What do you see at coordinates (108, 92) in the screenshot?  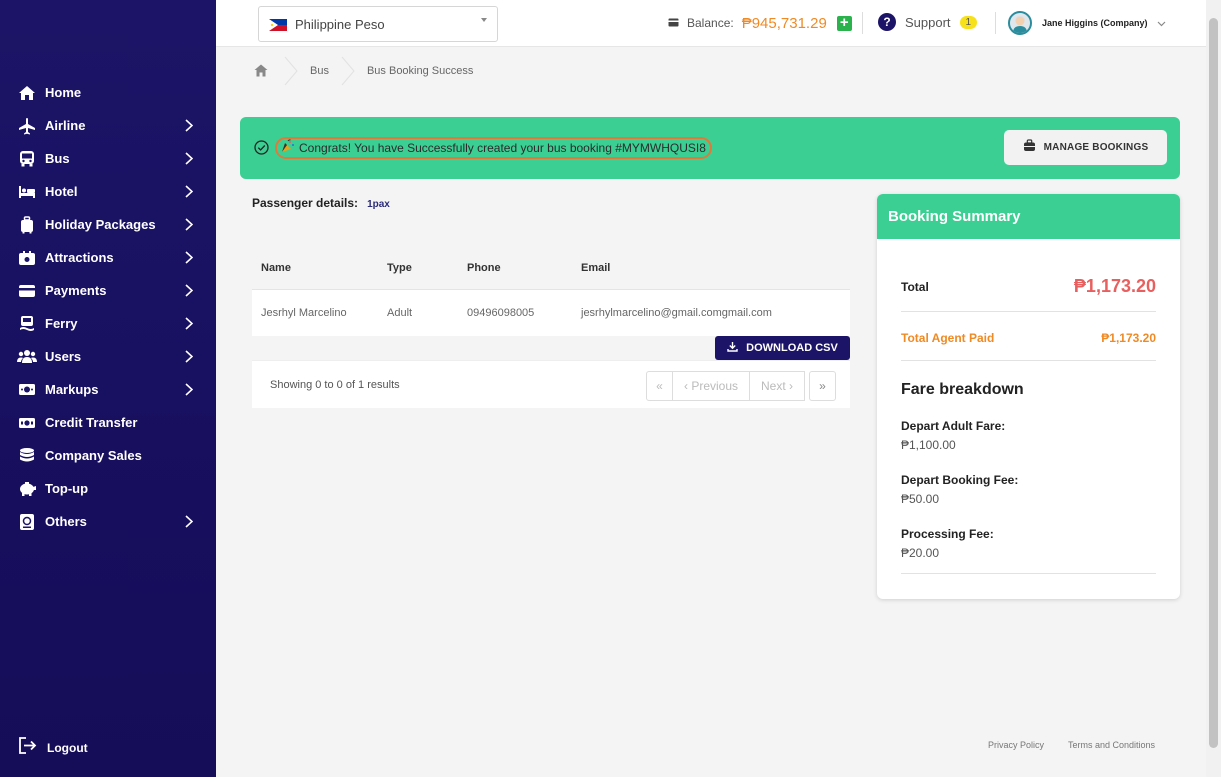 I see `sidebar-item-home: Home` at bounding box center [108, 92].